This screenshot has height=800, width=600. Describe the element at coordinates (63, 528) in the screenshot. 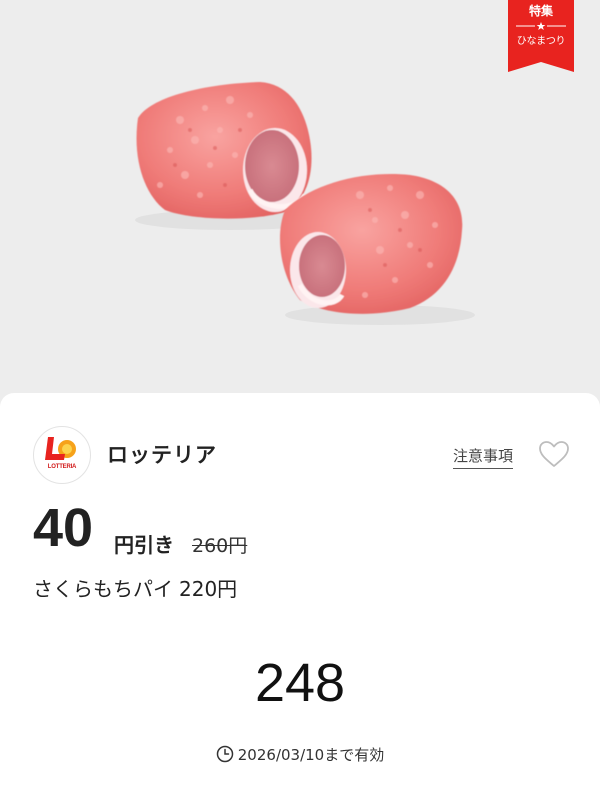

I see `discount-amount: 40` at that location.